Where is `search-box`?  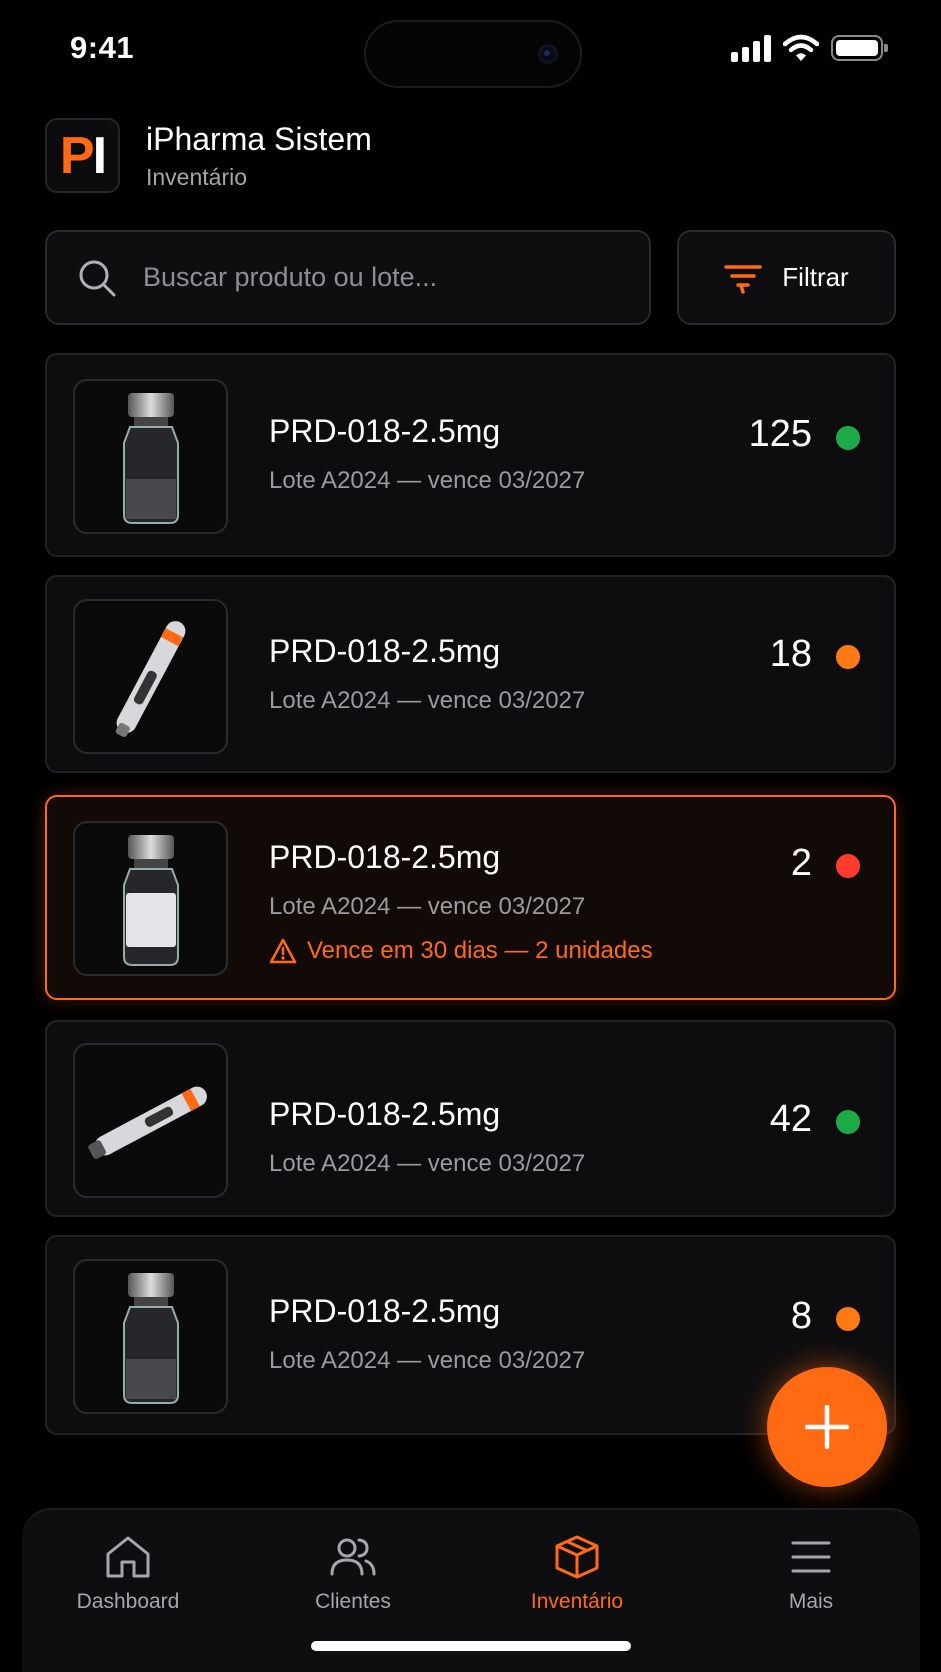
search-box is located at coordinates (348, 277).